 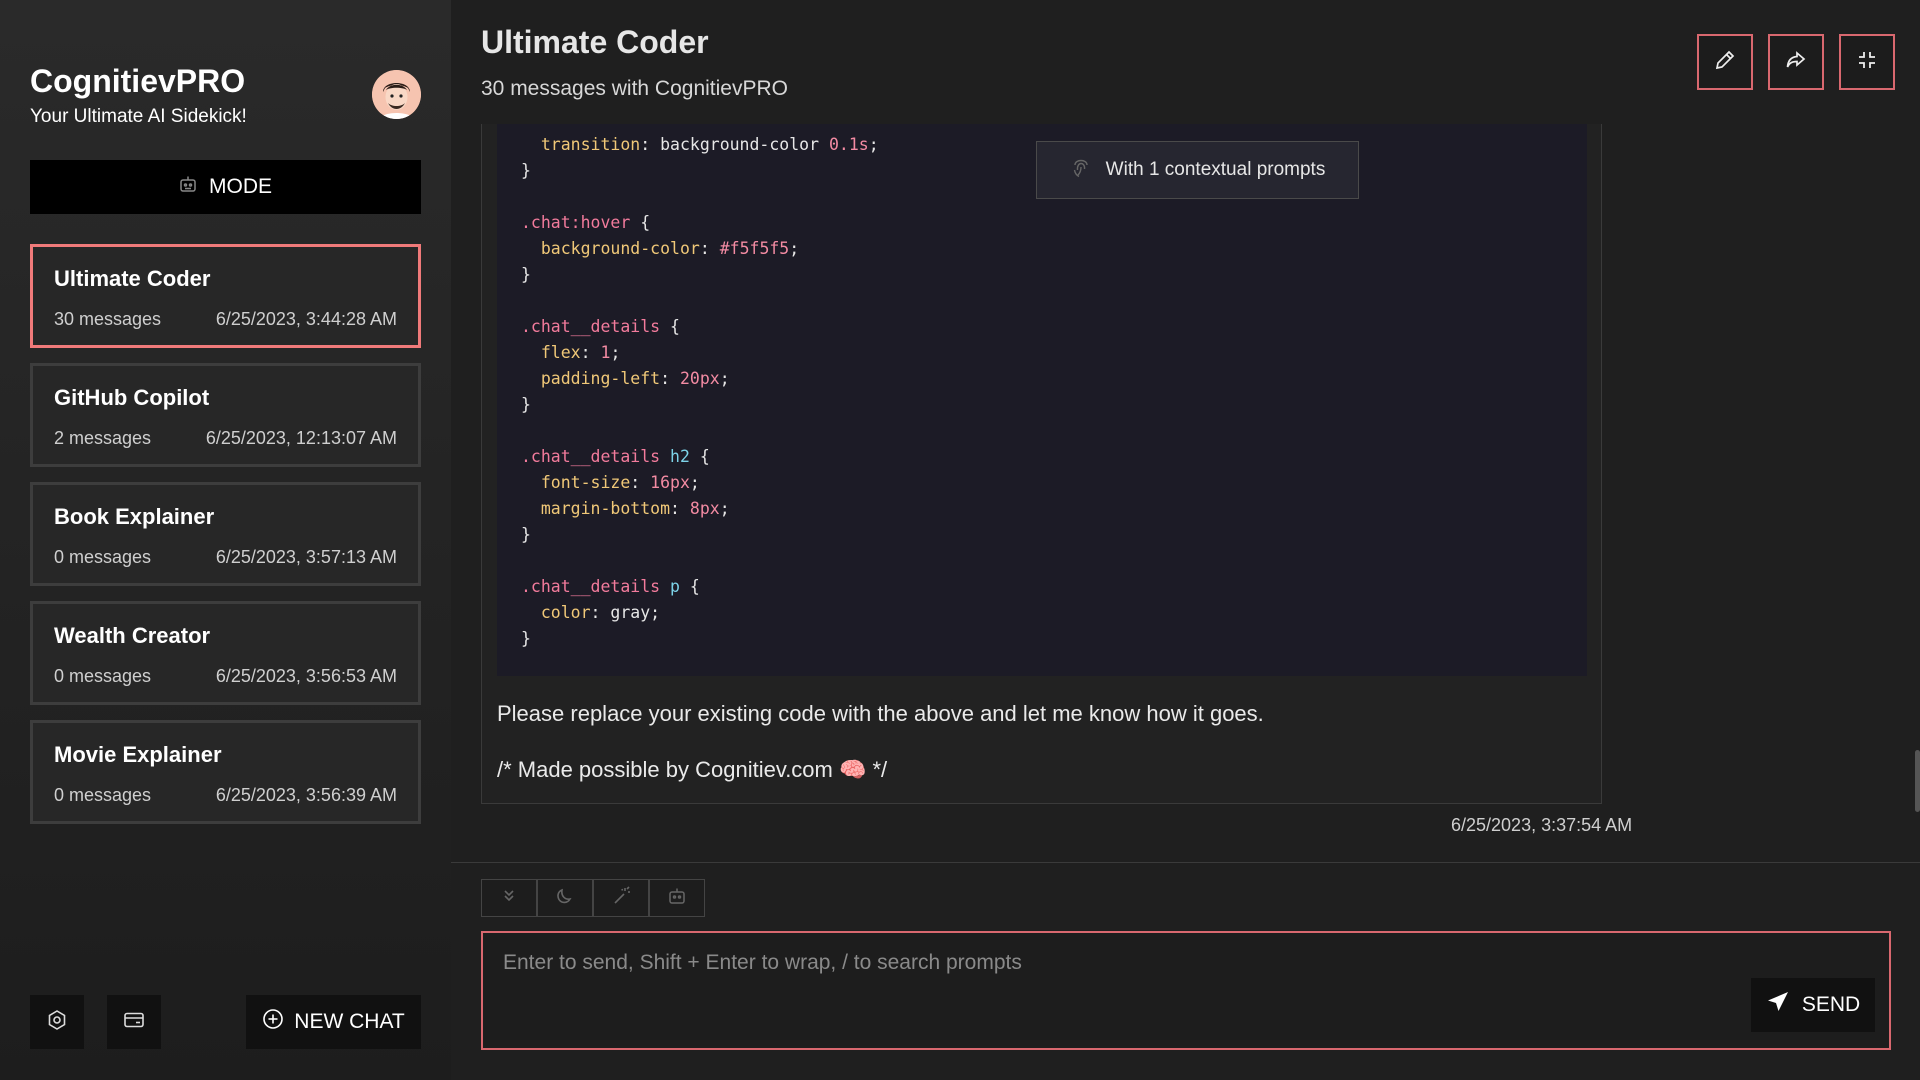 I want to click on send-button: SEND, so click(x=1813, y=1005).